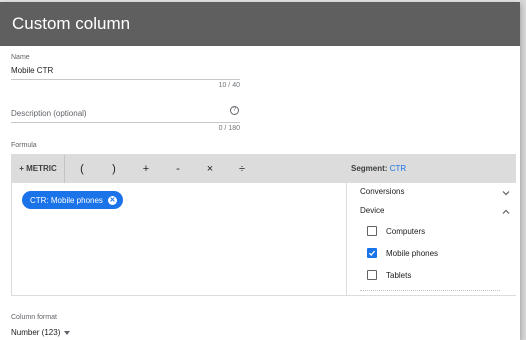  I want to click on divide-button: ÷, so click(242, 169).